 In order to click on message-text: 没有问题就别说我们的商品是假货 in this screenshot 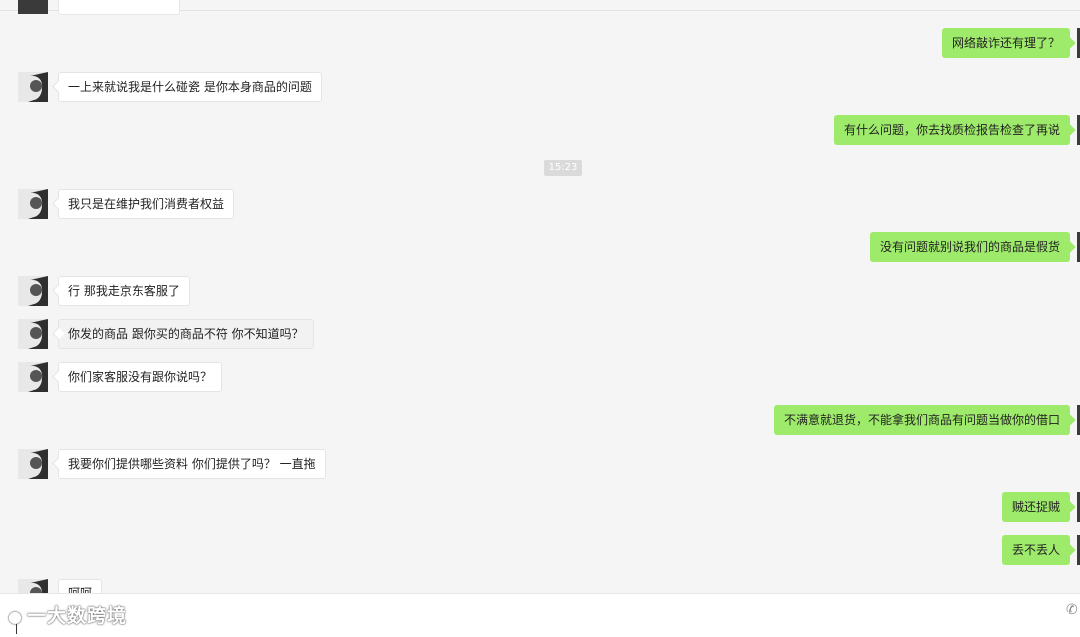, I will do `click(969, 247)`.